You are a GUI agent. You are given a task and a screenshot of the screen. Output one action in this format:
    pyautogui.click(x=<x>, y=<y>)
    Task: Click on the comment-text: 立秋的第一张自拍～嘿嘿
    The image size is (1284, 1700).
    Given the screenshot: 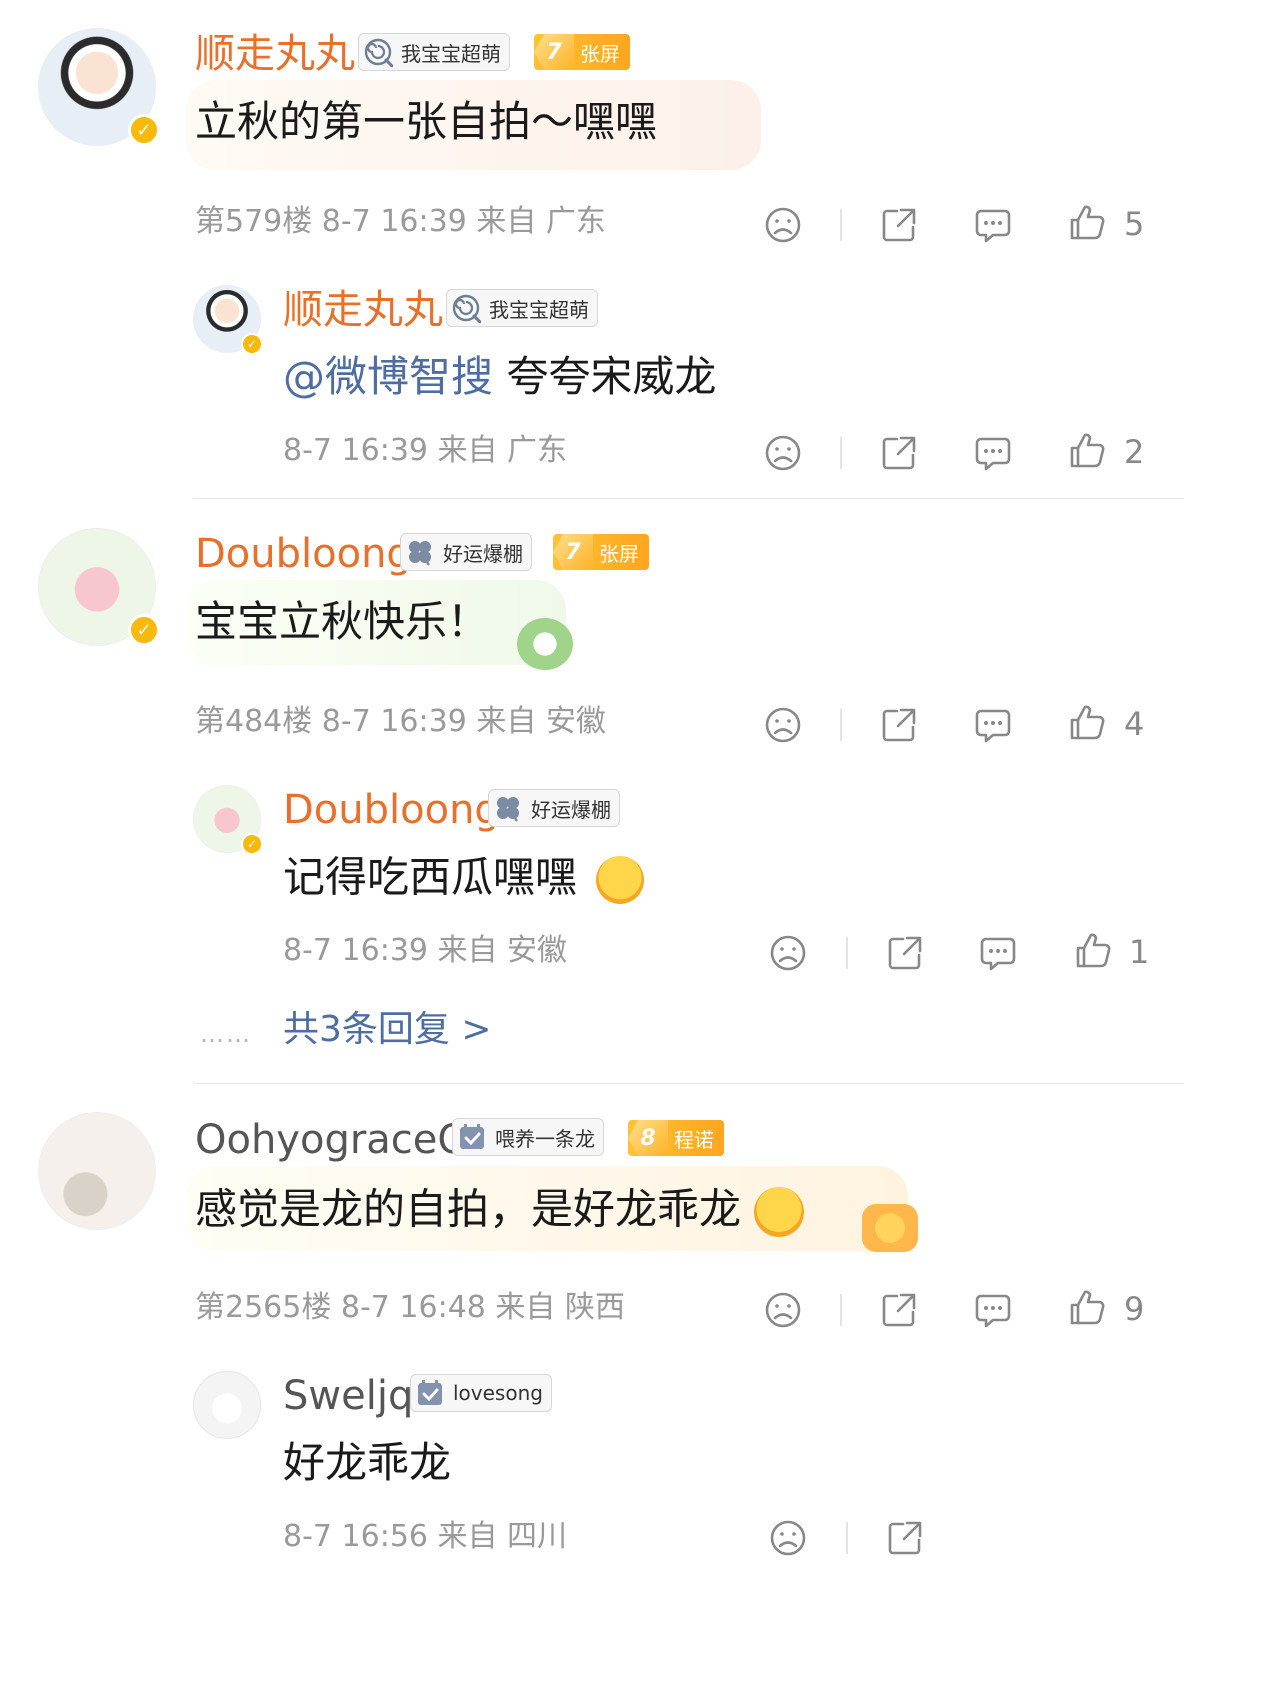 What is the action you would take?
    pyautogui.click(x=426, y=121)
    